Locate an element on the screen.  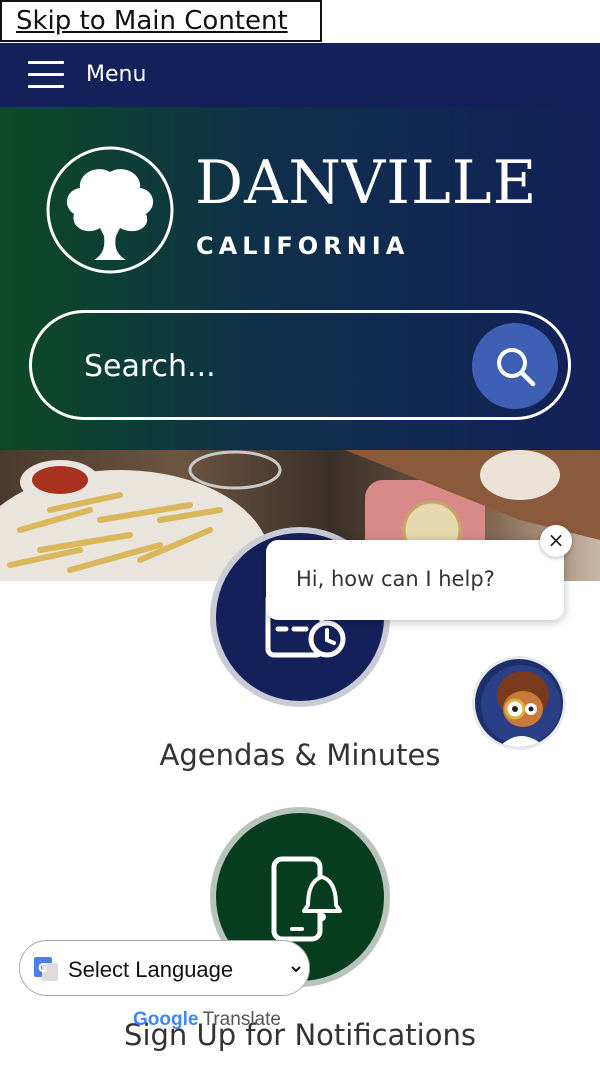
menu-bar: Menu is located at coordinates (300, 75).